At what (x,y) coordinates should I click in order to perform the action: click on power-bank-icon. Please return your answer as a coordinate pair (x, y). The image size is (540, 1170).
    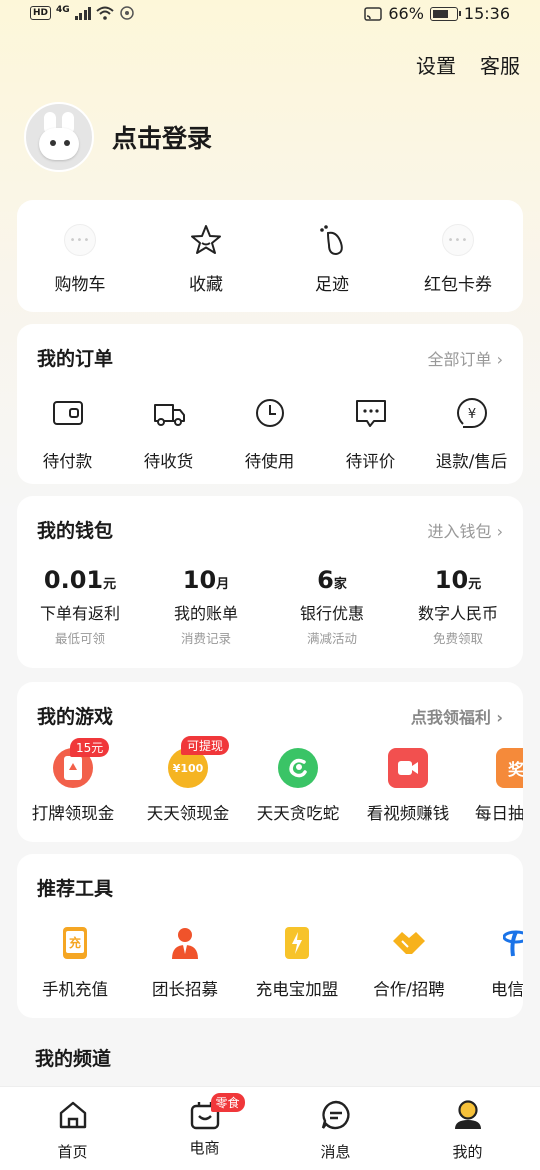
    Looking at the image, I should click on (297, 943).